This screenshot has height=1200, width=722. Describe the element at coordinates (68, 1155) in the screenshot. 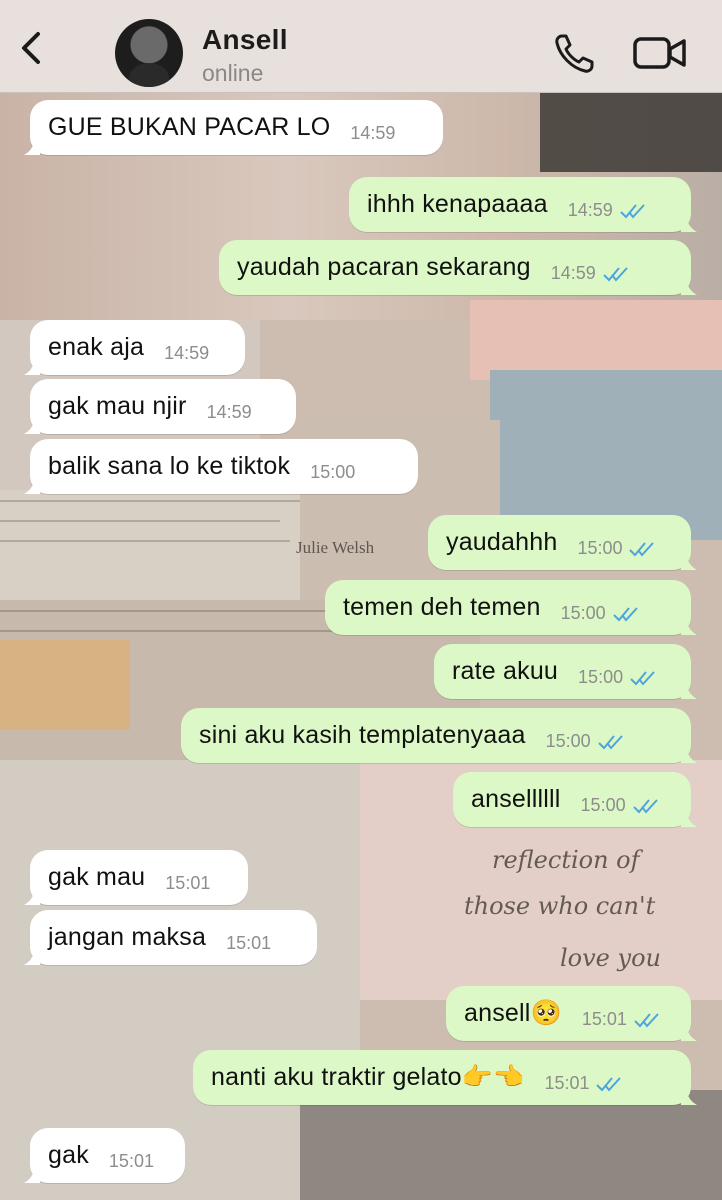

I see `message-text: gak` at that location.